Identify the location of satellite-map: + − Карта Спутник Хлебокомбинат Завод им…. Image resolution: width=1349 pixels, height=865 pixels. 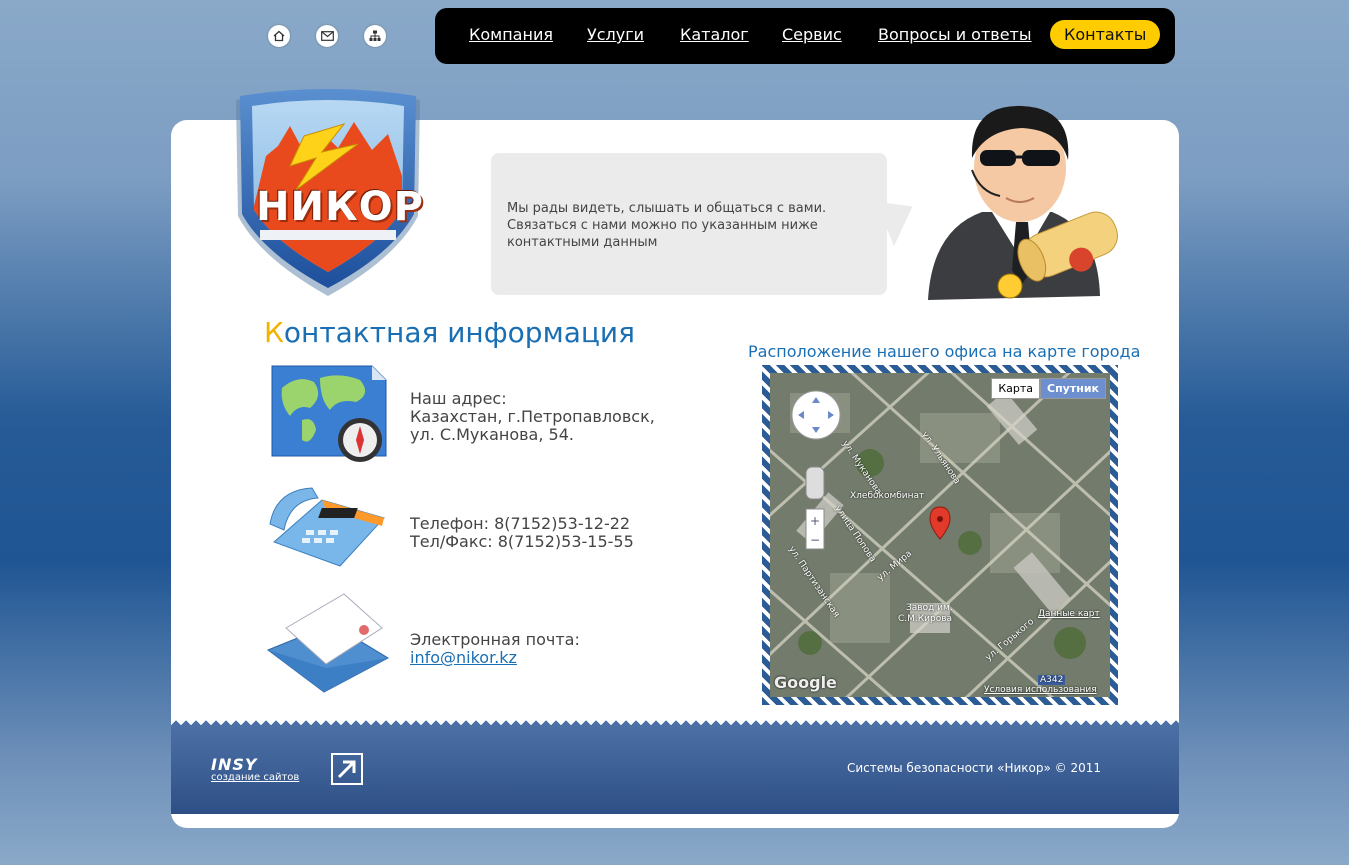
(940, 535).